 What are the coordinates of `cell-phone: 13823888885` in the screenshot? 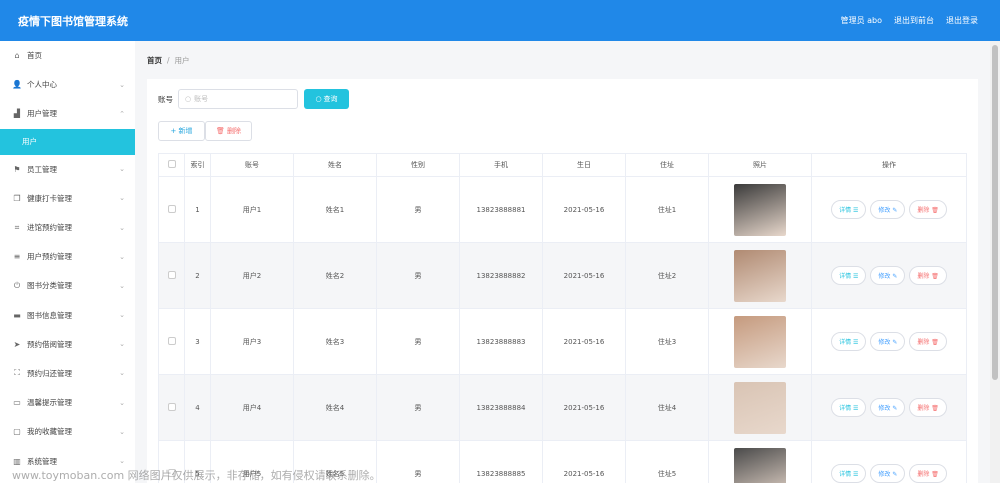 It's located at (501, 461).